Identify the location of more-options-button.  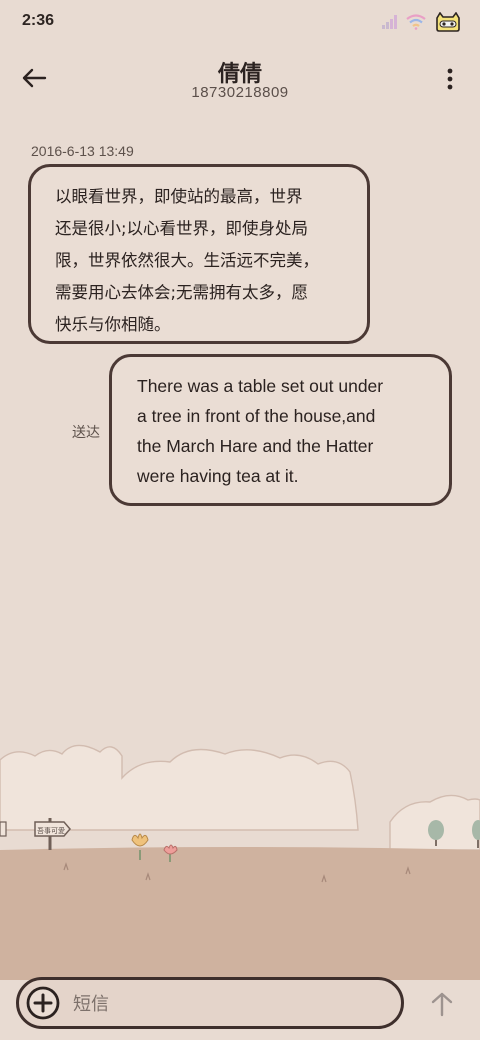
(450, 79).